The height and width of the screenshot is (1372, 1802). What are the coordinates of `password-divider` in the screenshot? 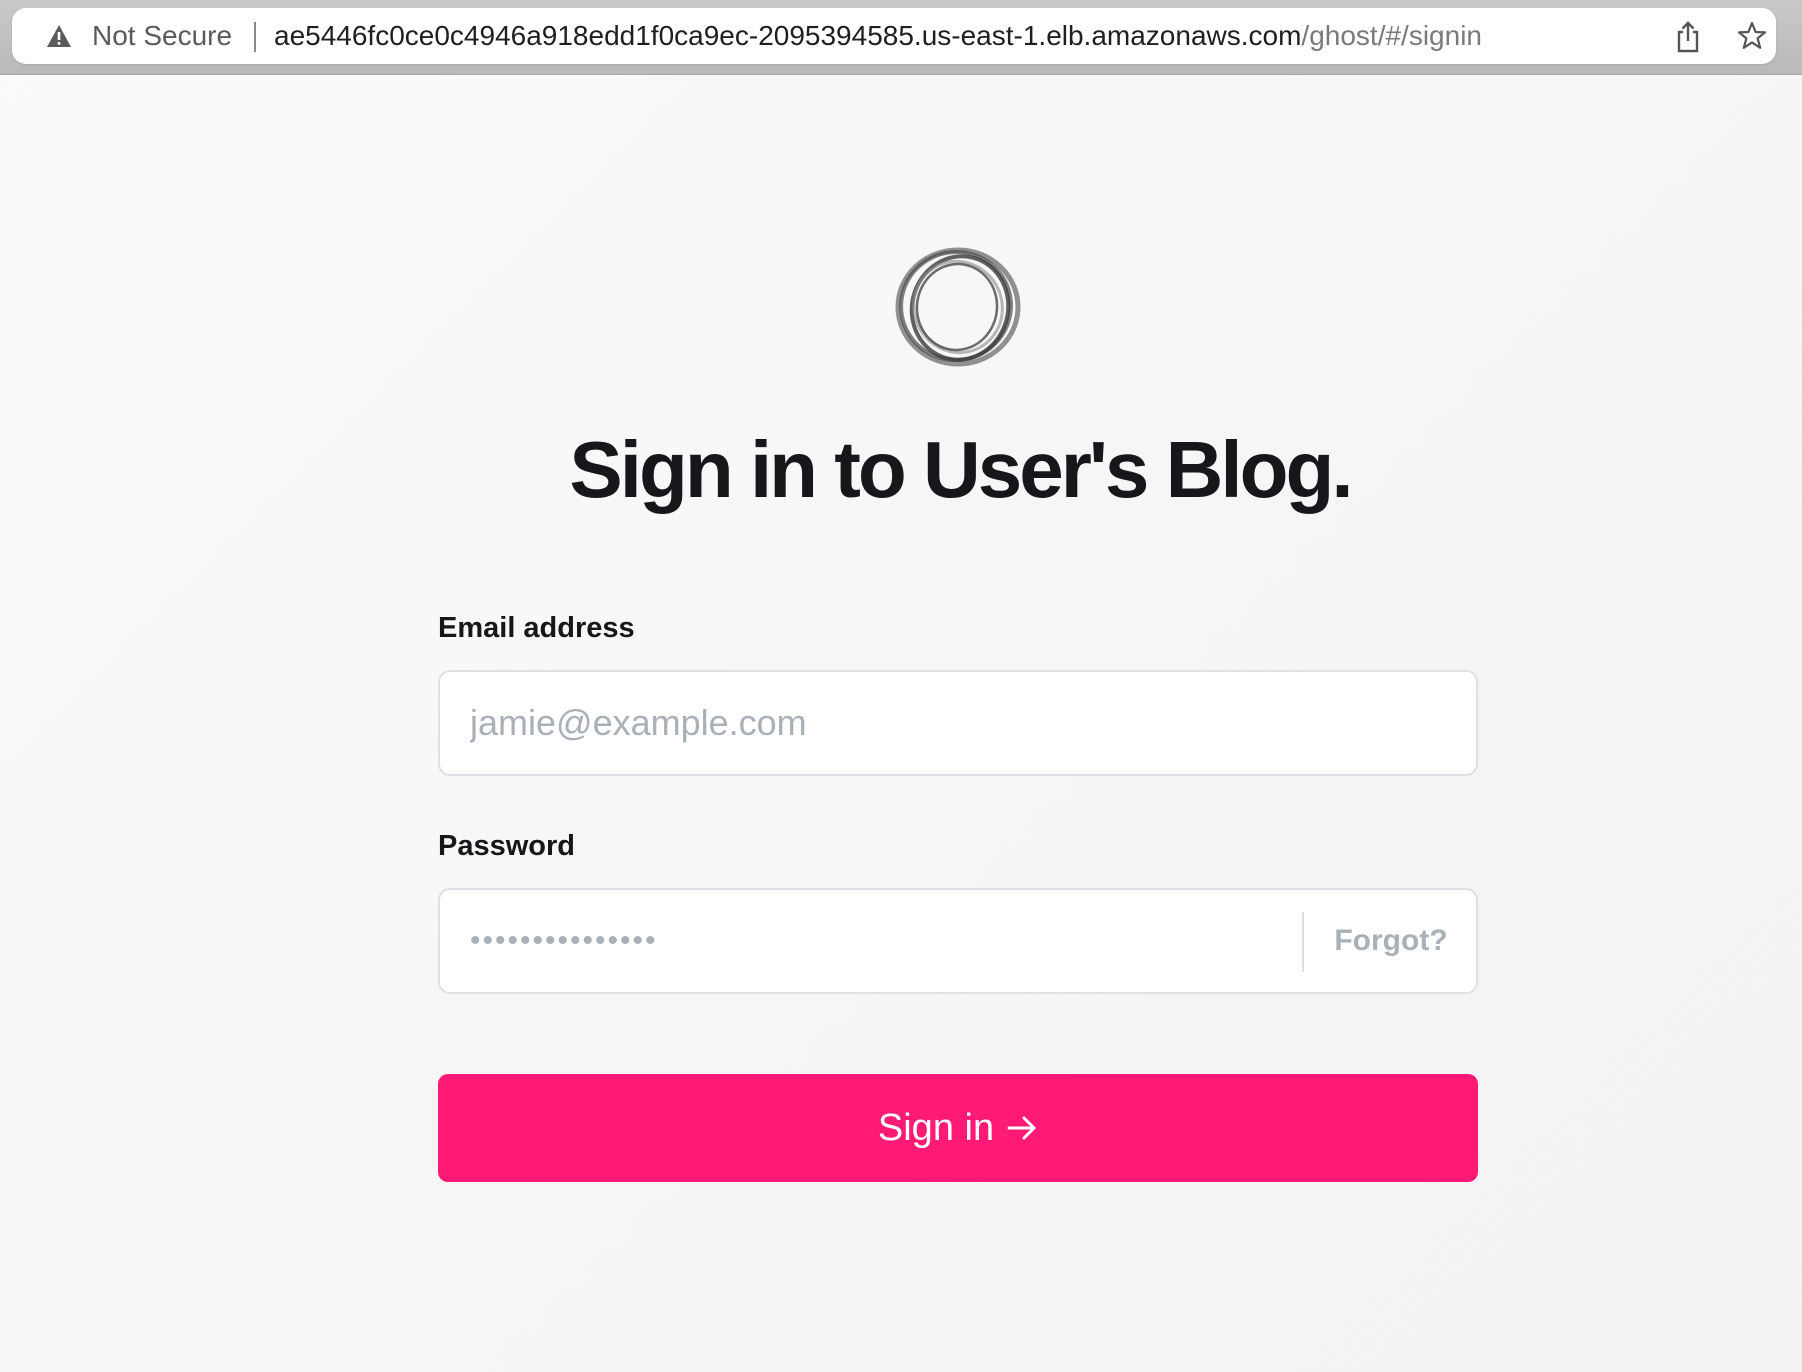 It's located at (1303, 942).